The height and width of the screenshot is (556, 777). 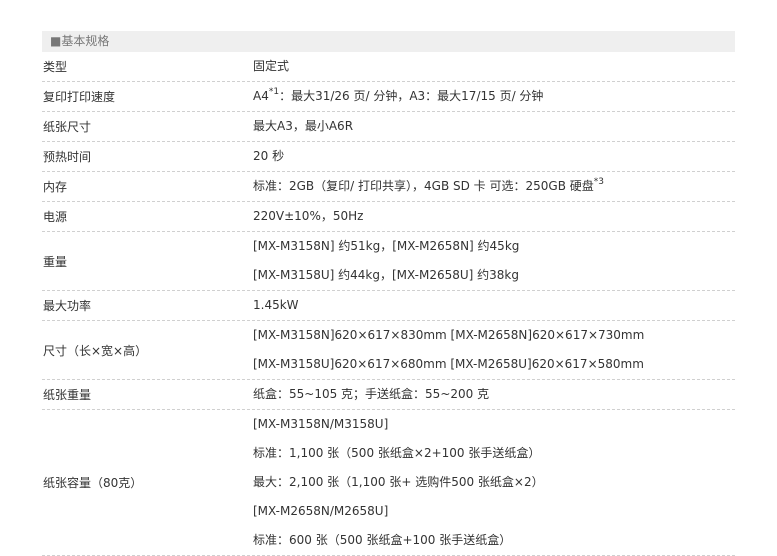 I want to click on spec-row-type: 类型 固定式, so click(x=388, y=67).